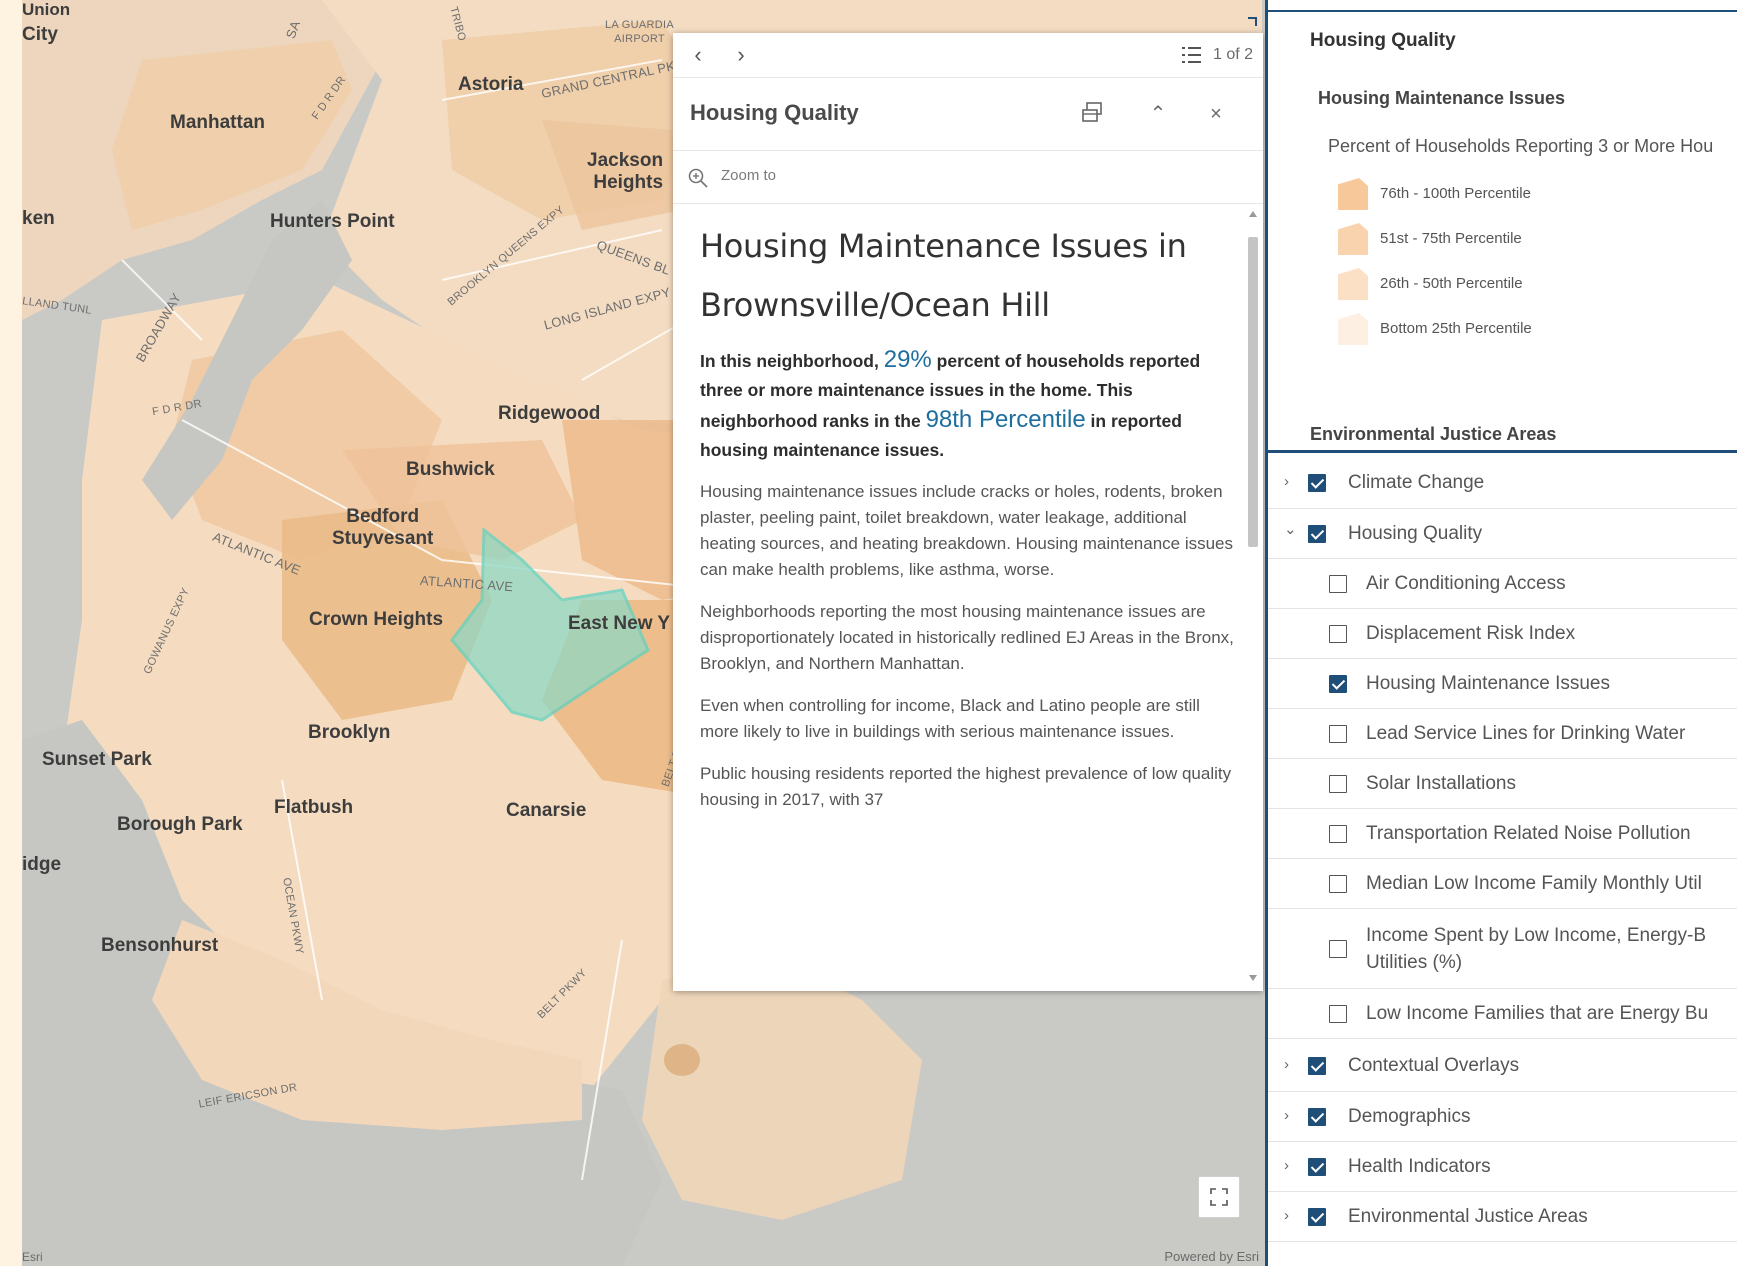 This screenshot has width=1737, height=1266. What do you see at coordinates (1232, 54) in the screenshot?
I see `feature-count-text: 1 of 2` at bounding box center [1232, 54].